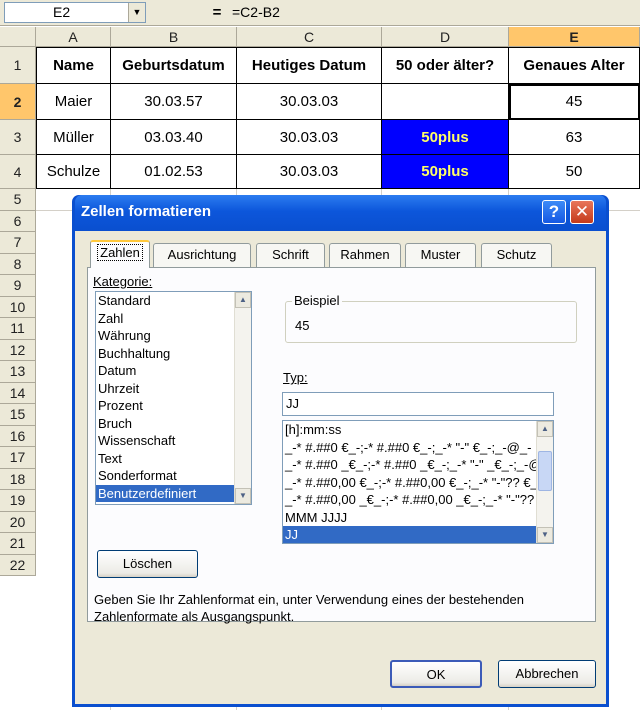 The image size is (640, 710). Describe the element at coordinates (433, 12) in the screenshot. I see `formula-input: =C2-B2` at that location.